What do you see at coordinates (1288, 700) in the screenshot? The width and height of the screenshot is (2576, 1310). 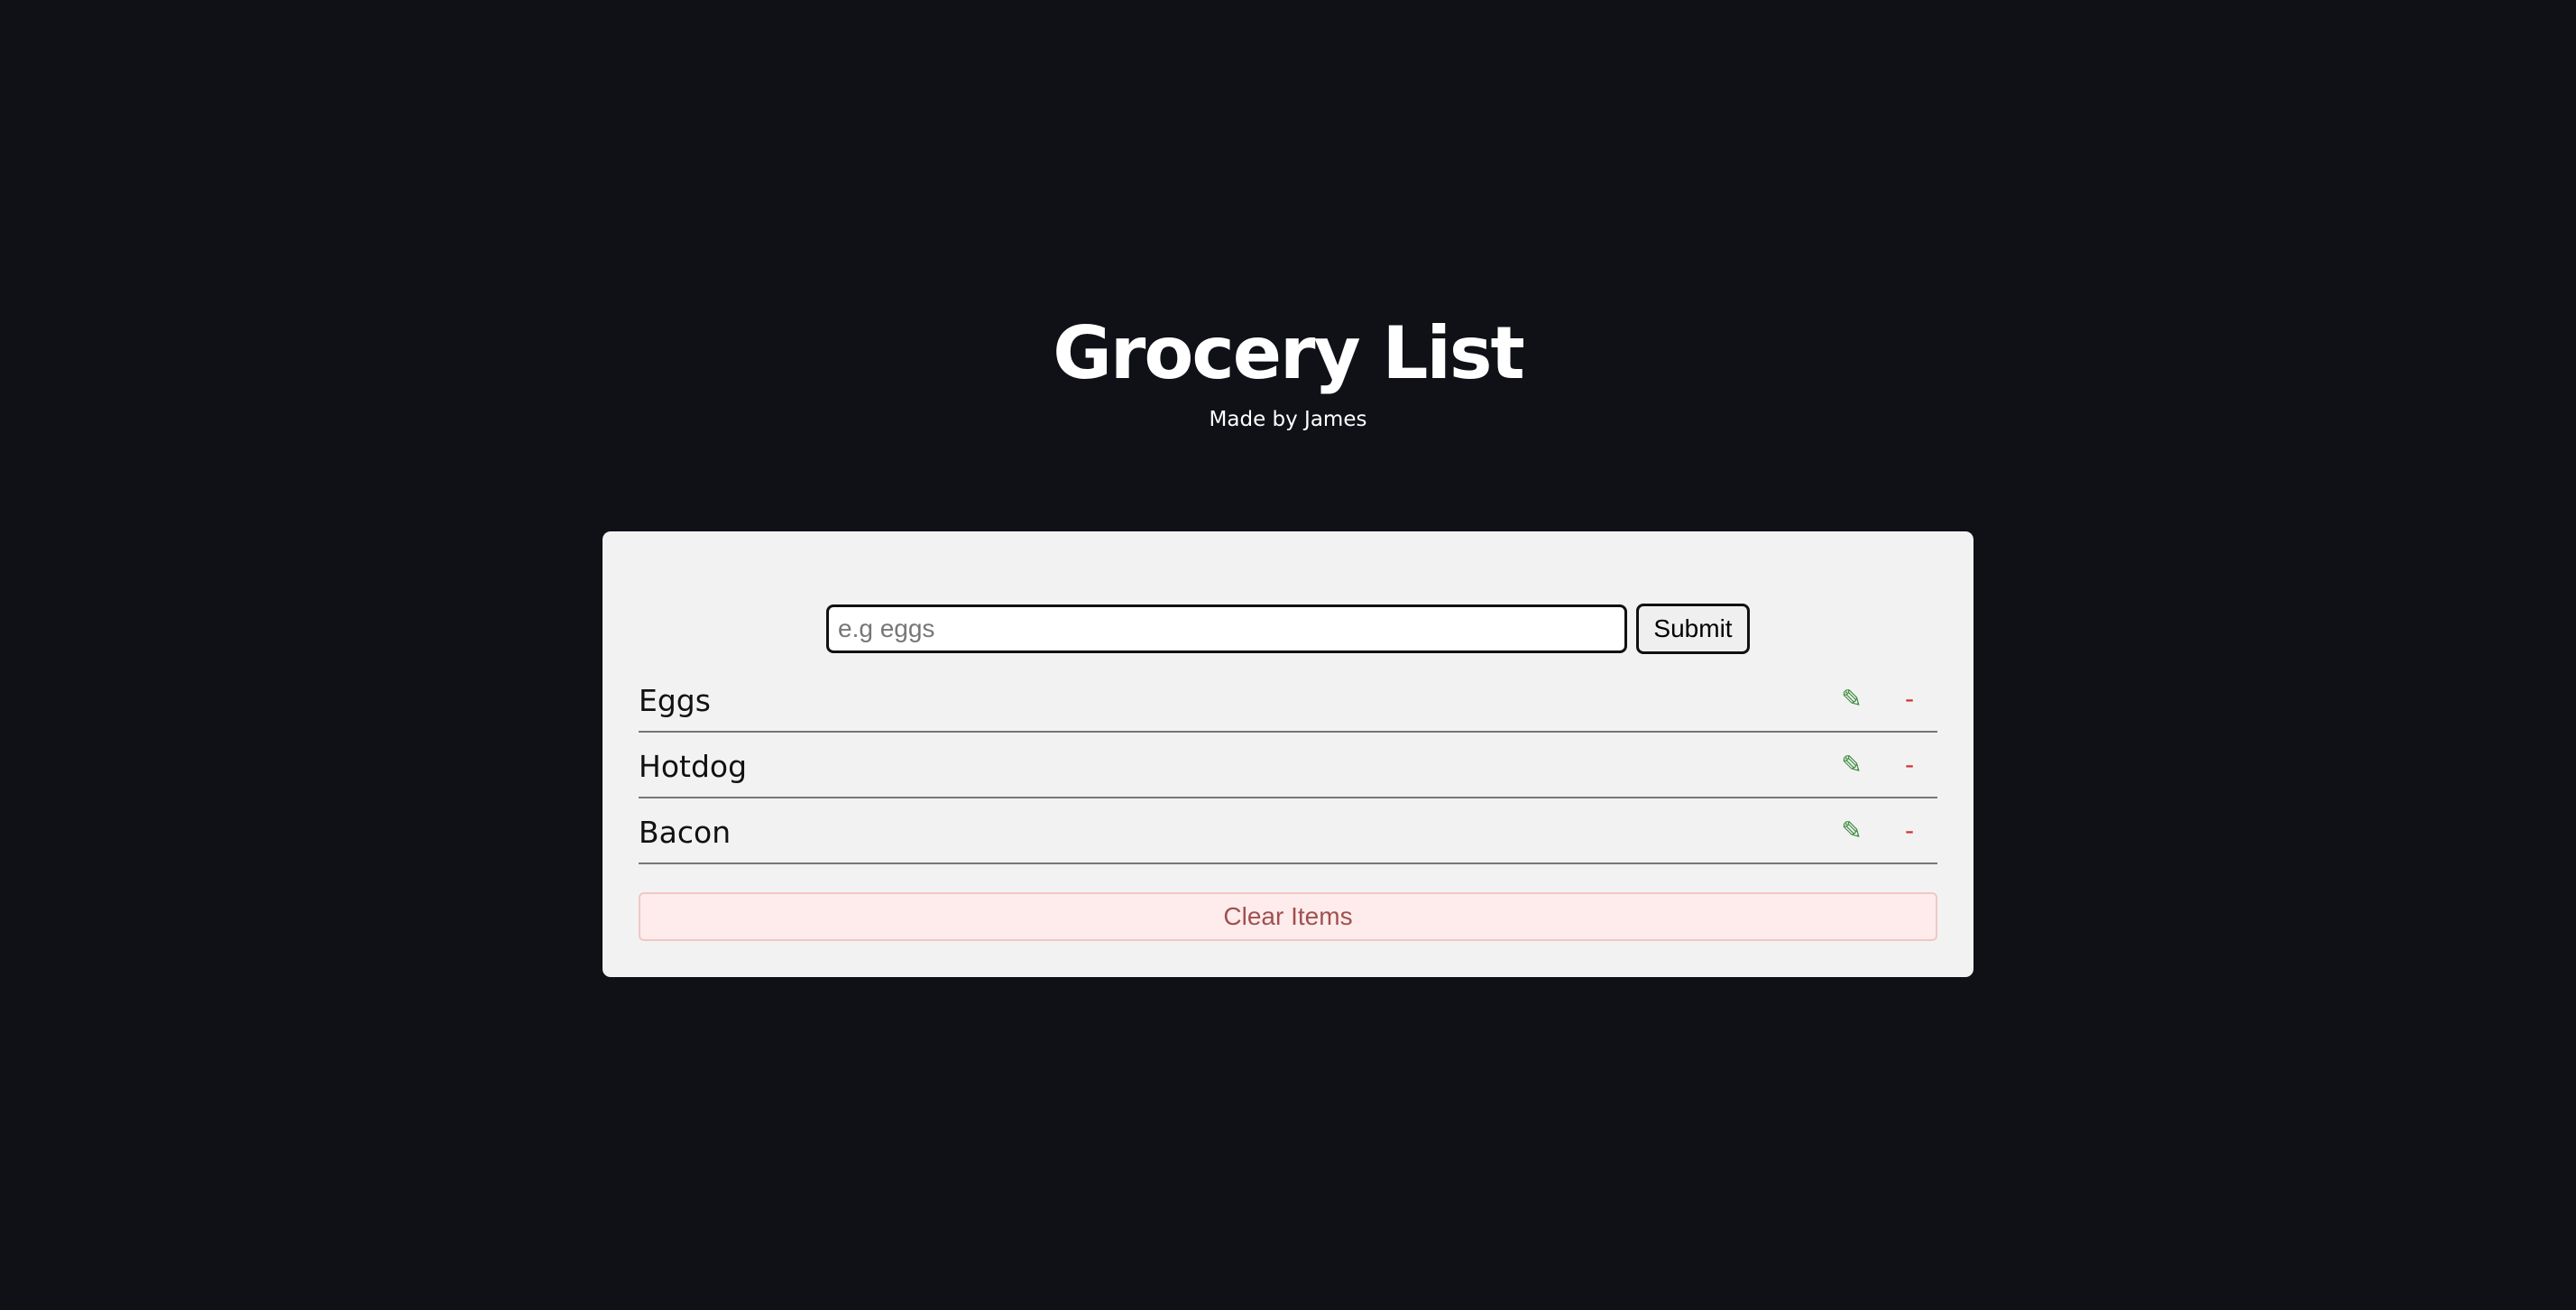 I see `list-item: Eggs ✎ -` at bounding box center [1288, 700].